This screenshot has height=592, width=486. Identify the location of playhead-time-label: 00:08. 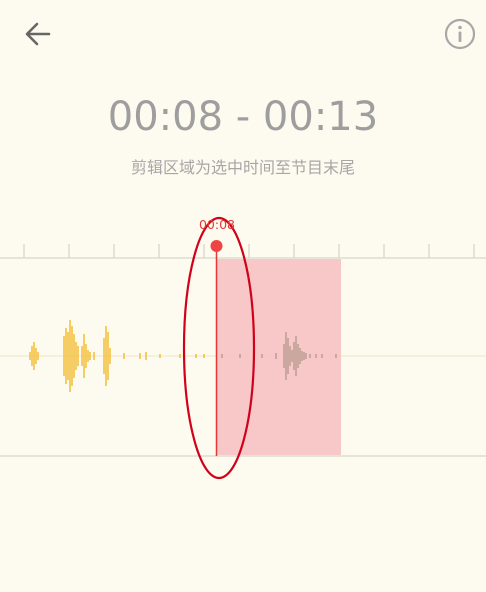
(217, 224).